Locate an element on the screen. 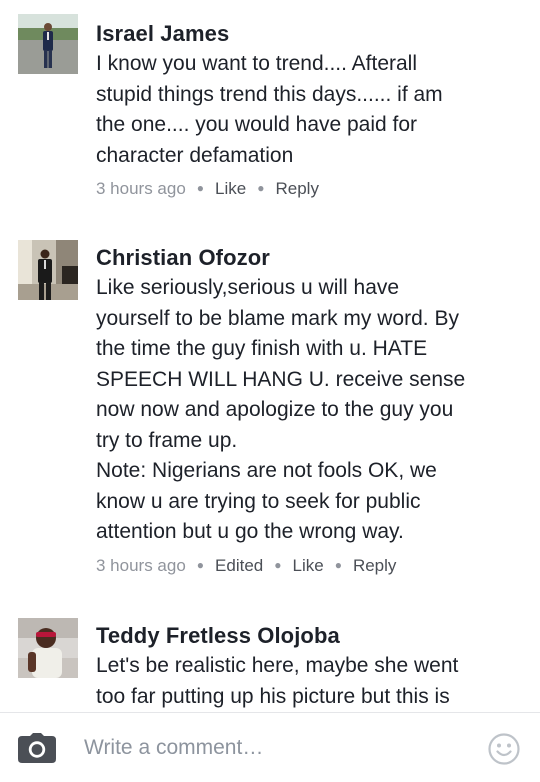 The image size is (540, 782). camera-icon is located at coordinates (37, 748).